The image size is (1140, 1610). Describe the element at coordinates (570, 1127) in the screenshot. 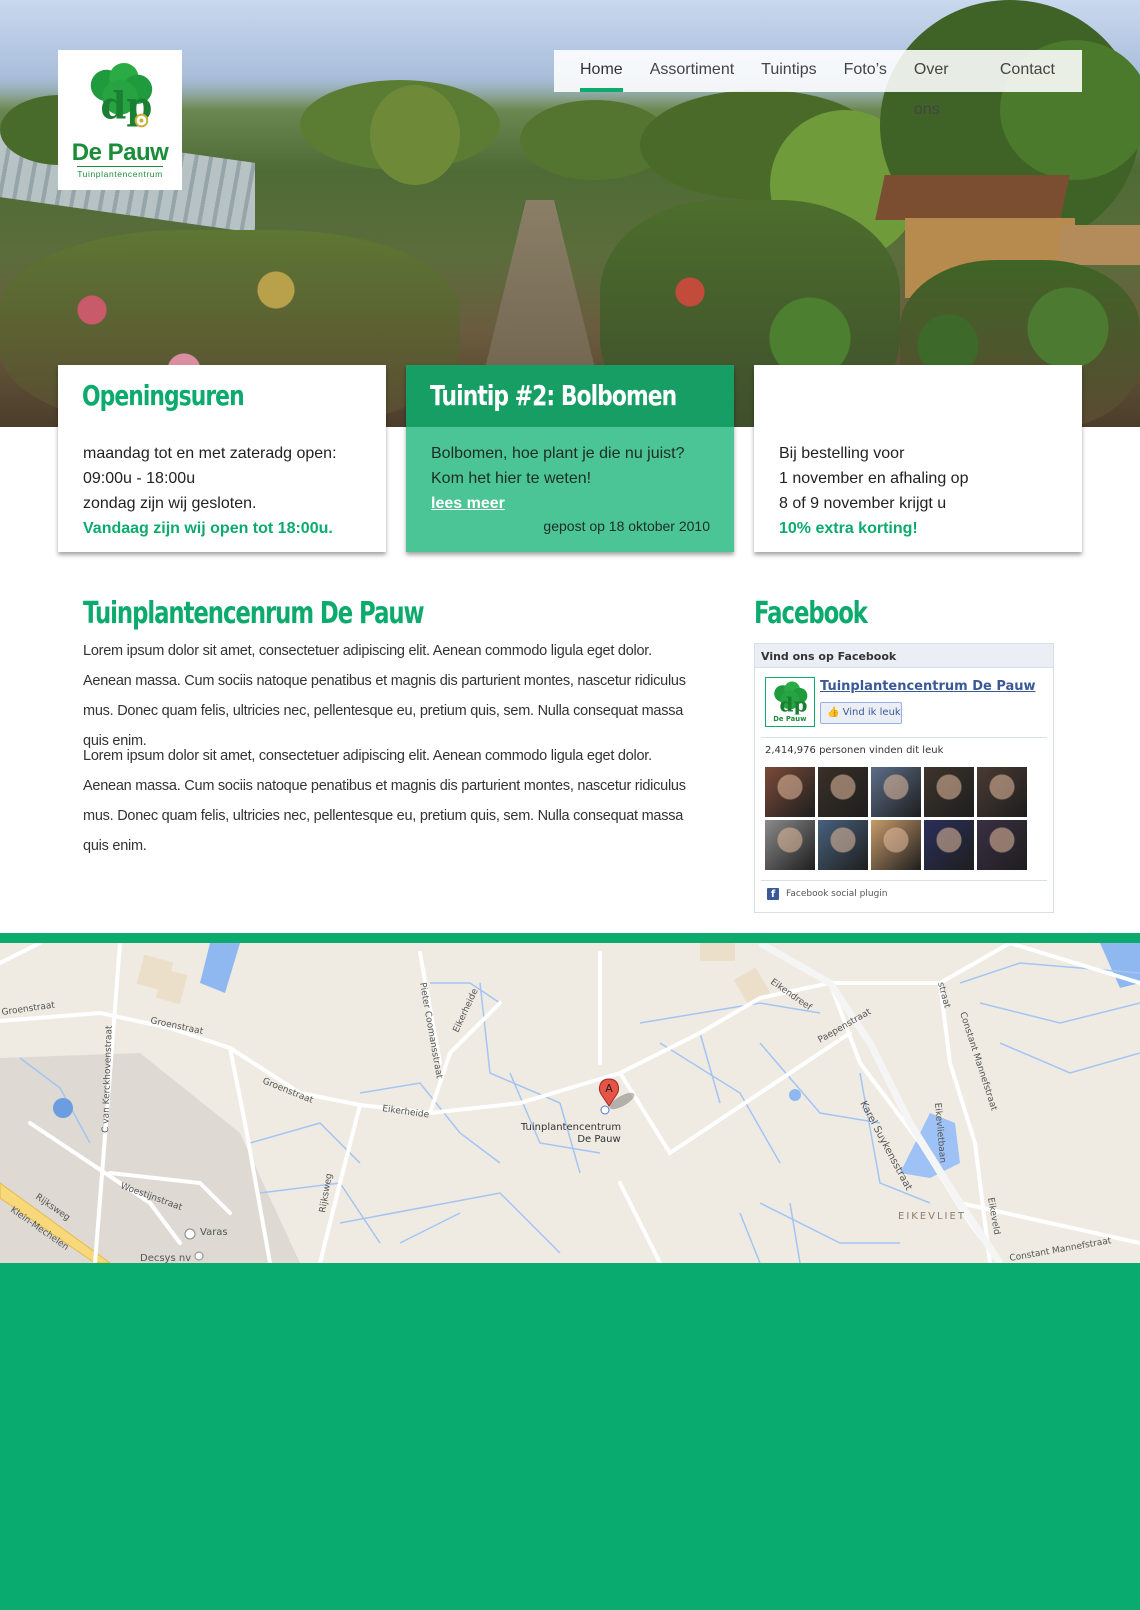

I see `svg-text: Tuinplantencentrum` at that location.